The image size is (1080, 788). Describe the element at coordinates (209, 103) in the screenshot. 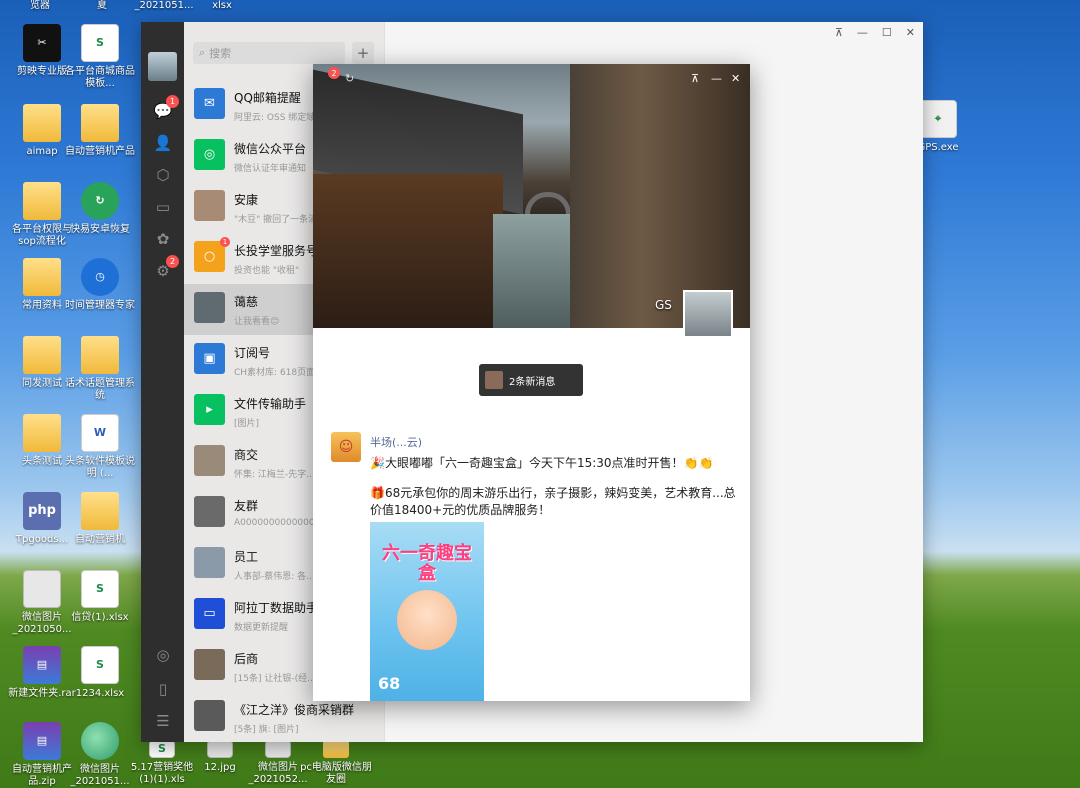

I see `chat-avatar: ✉` at that location.